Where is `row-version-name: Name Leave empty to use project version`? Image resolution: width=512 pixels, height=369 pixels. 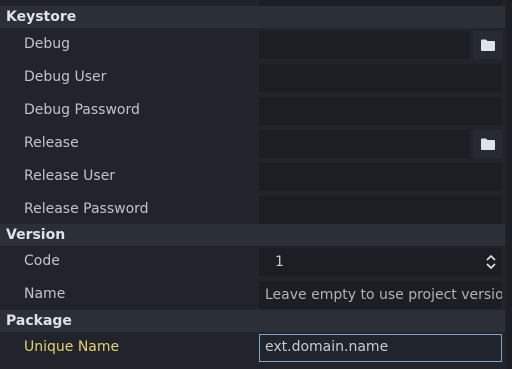
row-version-name: Name Leave empty to use project version is located at coordinates (252, 294).